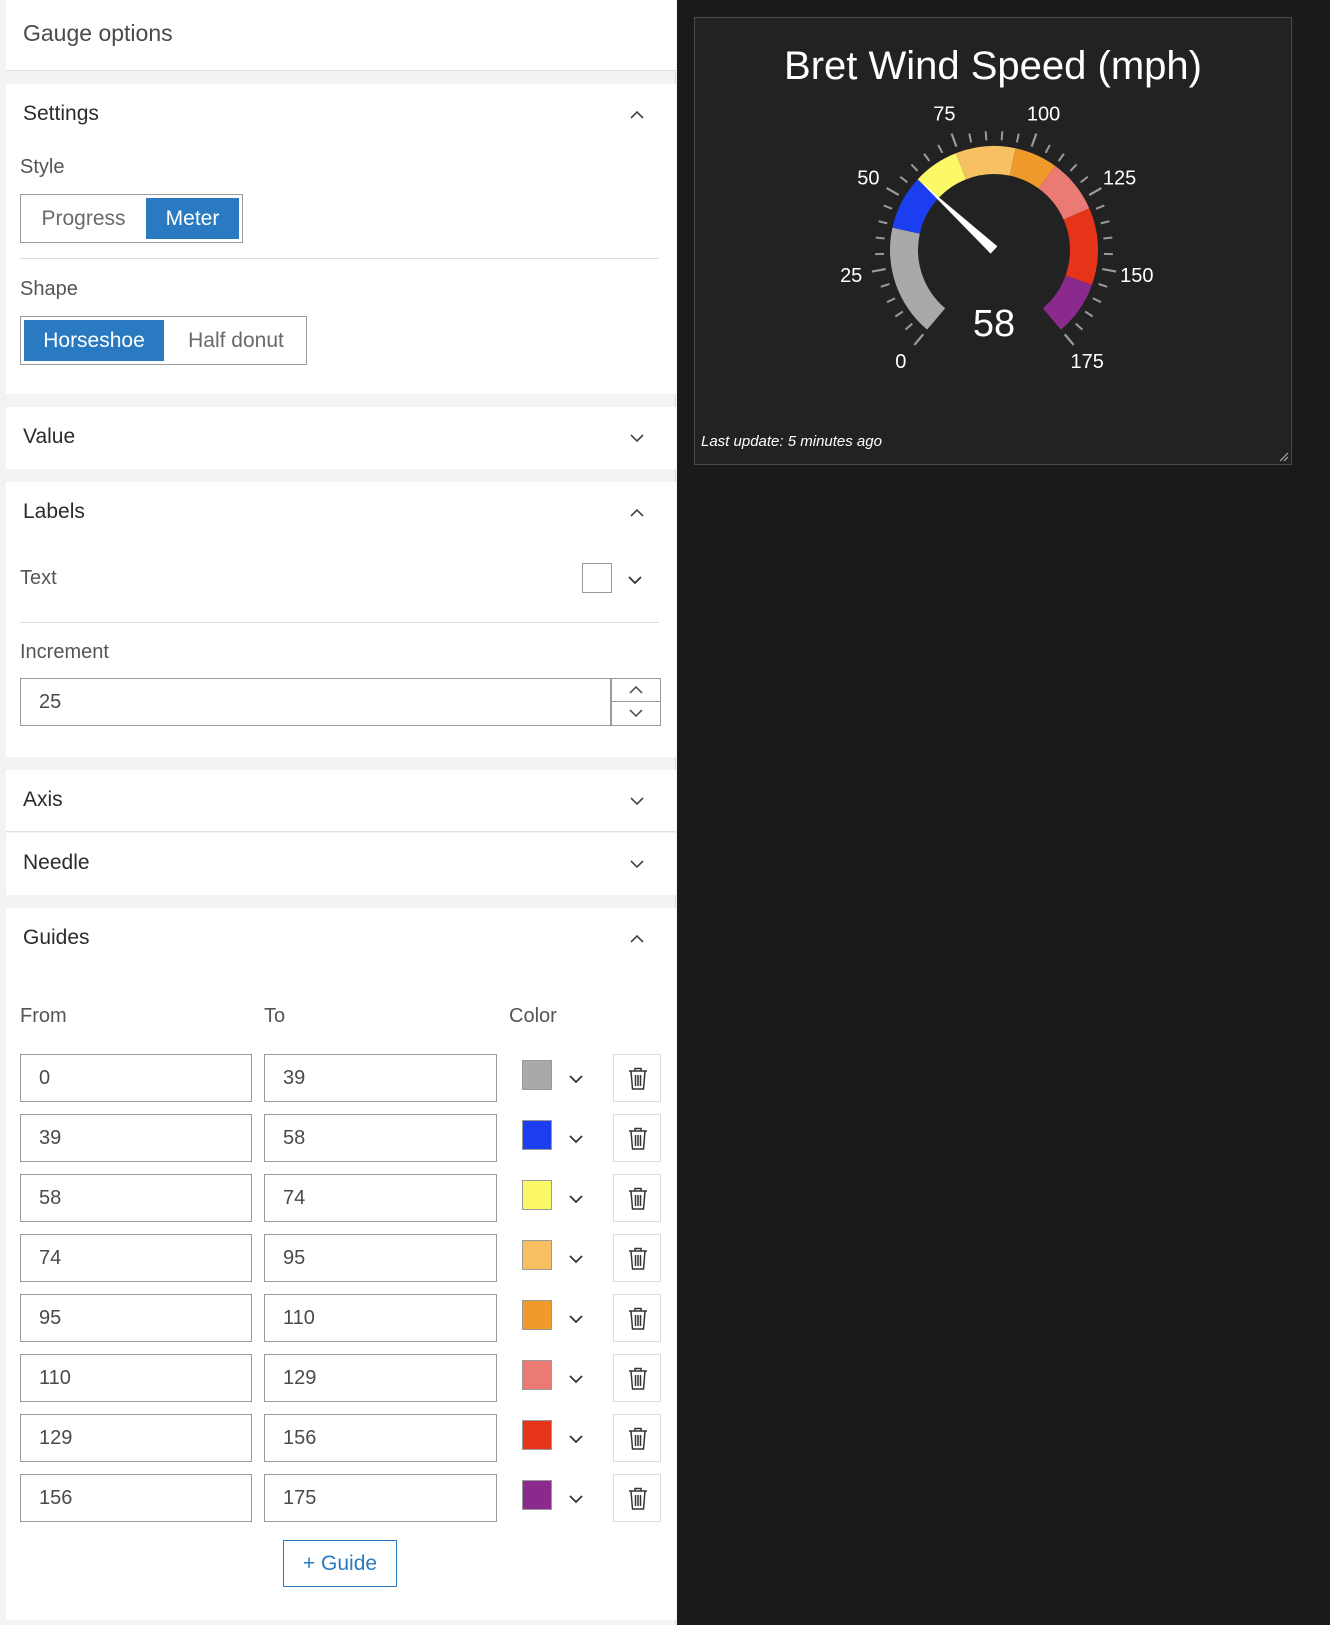 Image resolution: width=1330 pixels, height=1625 pixels. I want to click on increment-input: 25, so click(315, 702).